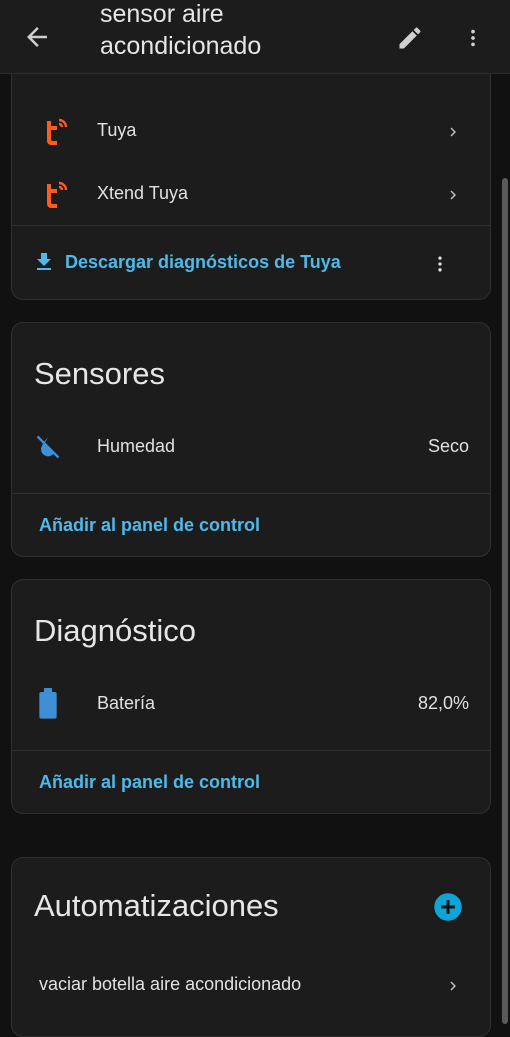  Describe the element at coordinates (251, 131) in the screenshot. I see `integration-item-tuya: Tuya` at that location.